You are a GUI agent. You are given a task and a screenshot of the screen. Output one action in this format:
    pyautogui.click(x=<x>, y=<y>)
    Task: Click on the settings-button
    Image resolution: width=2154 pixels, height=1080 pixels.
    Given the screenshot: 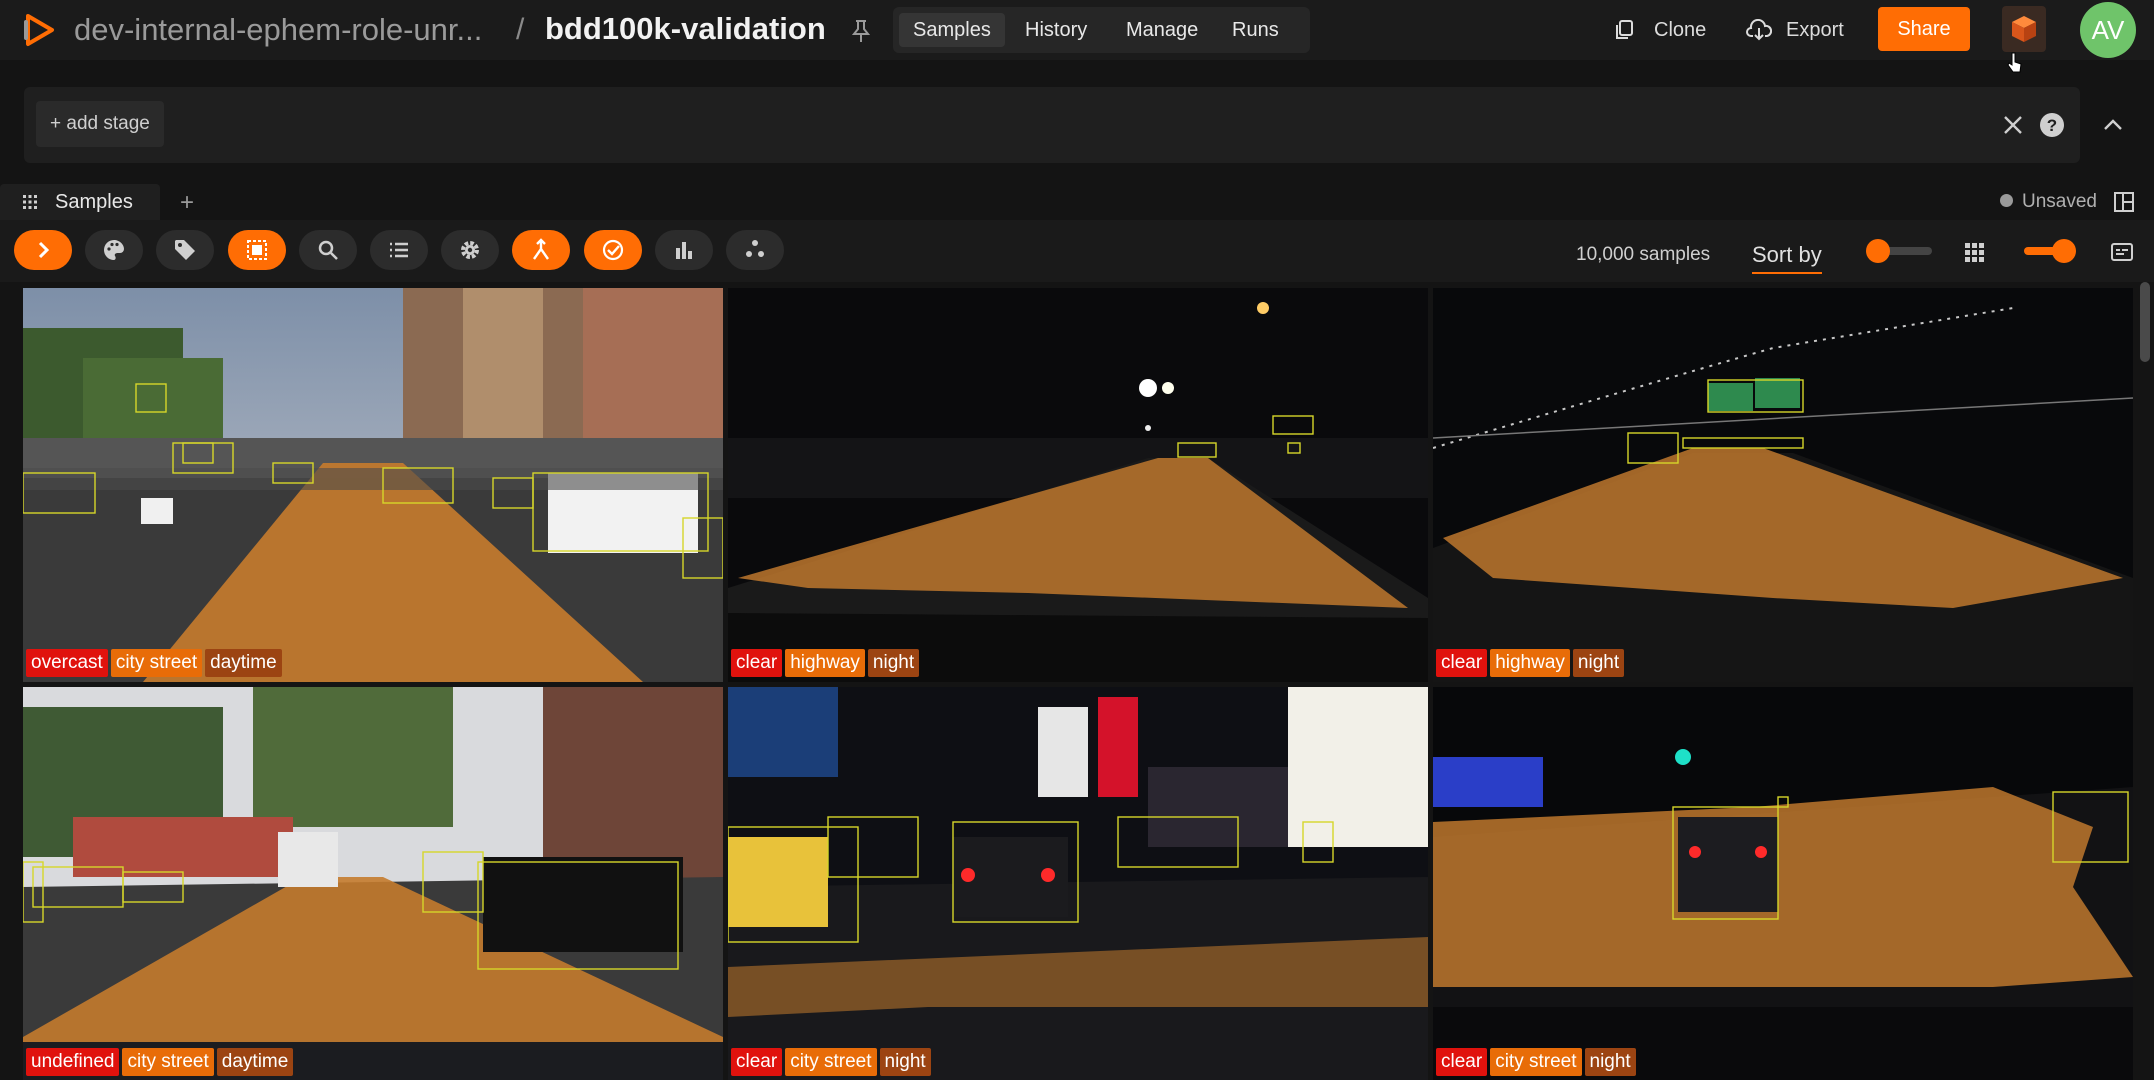 What is the action you would take?
    pyautogui.click(x=470, y=250)
    